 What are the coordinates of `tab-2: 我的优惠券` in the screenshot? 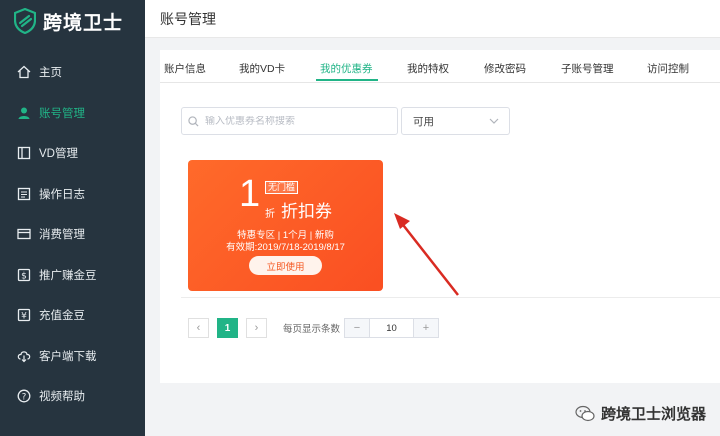 It's located at (346, 68).